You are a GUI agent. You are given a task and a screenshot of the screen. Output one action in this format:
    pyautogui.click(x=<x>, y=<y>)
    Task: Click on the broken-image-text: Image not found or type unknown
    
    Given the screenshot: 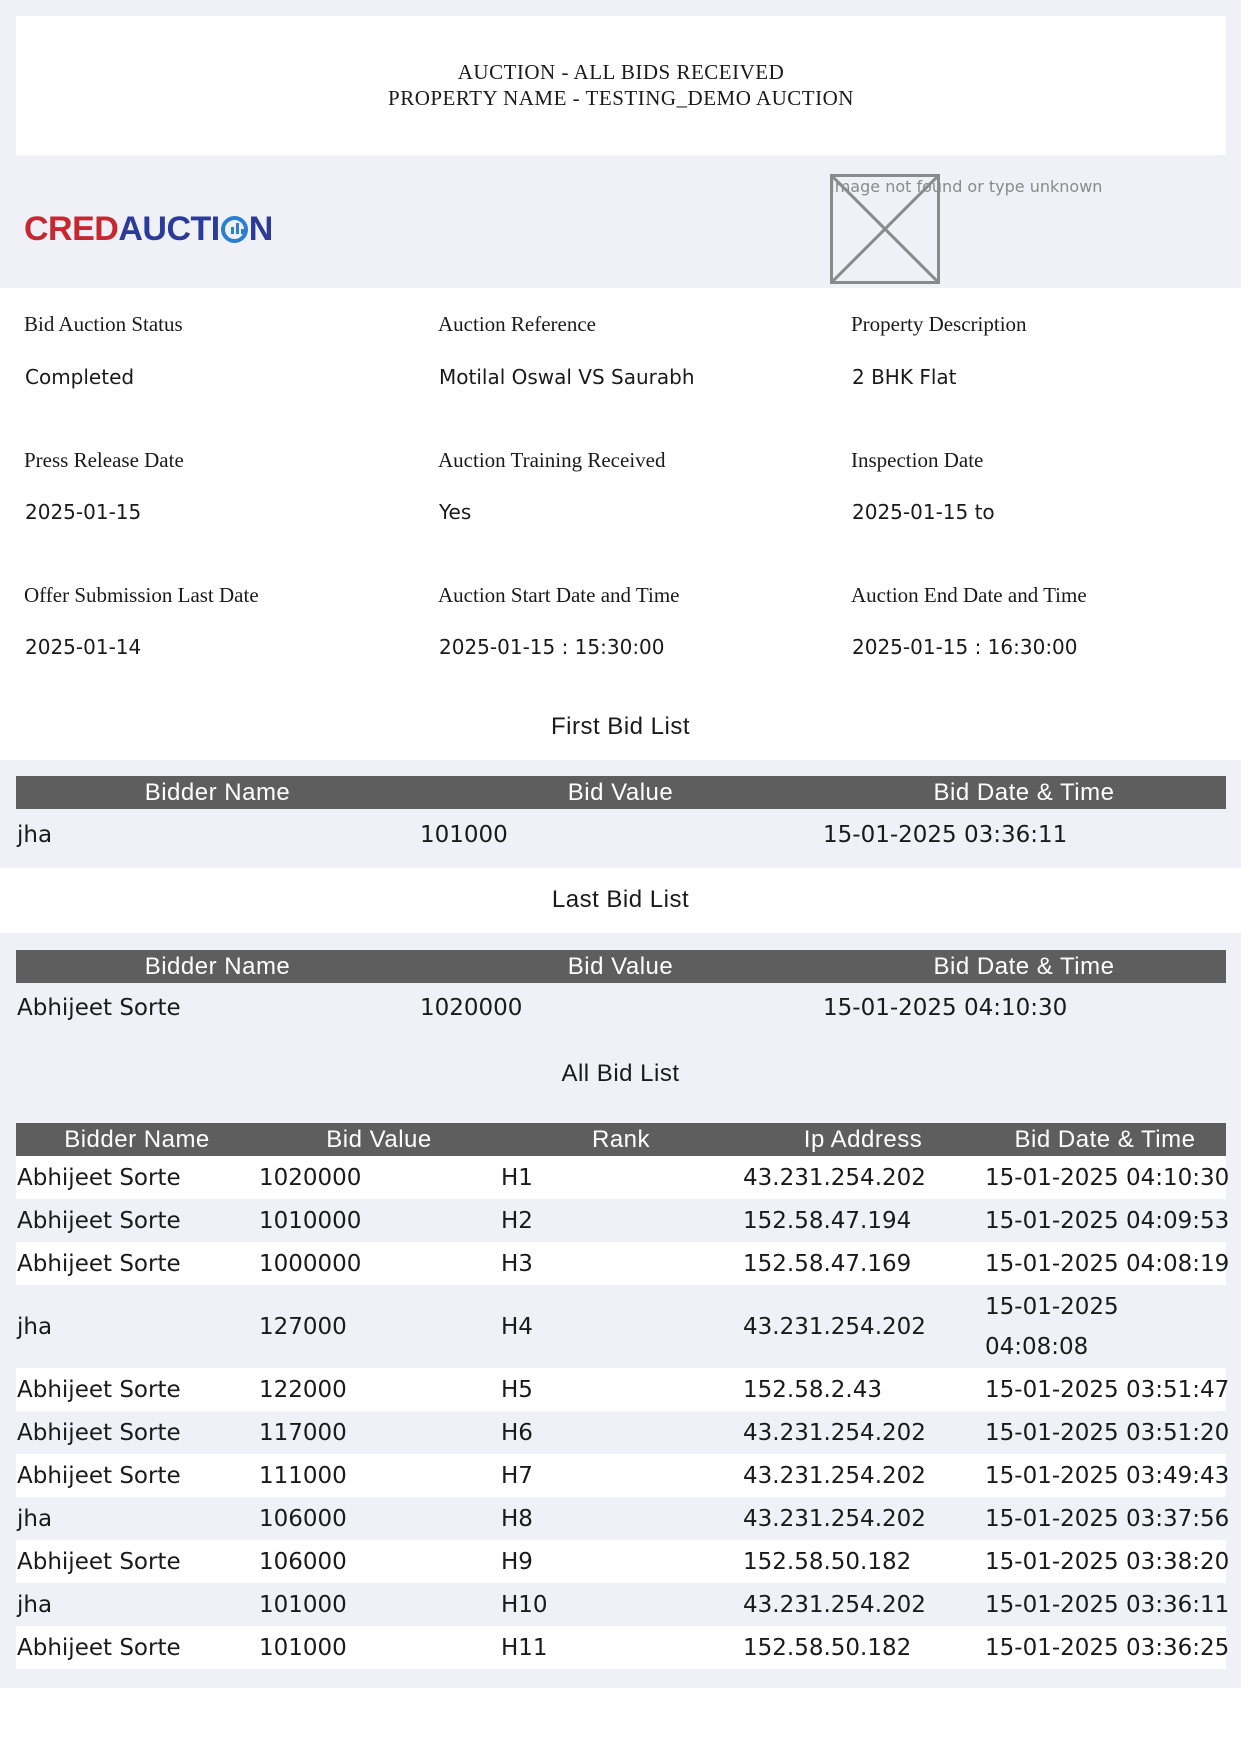 What is the action you would take?
    pyautogui.click(x=966, y=186)
    